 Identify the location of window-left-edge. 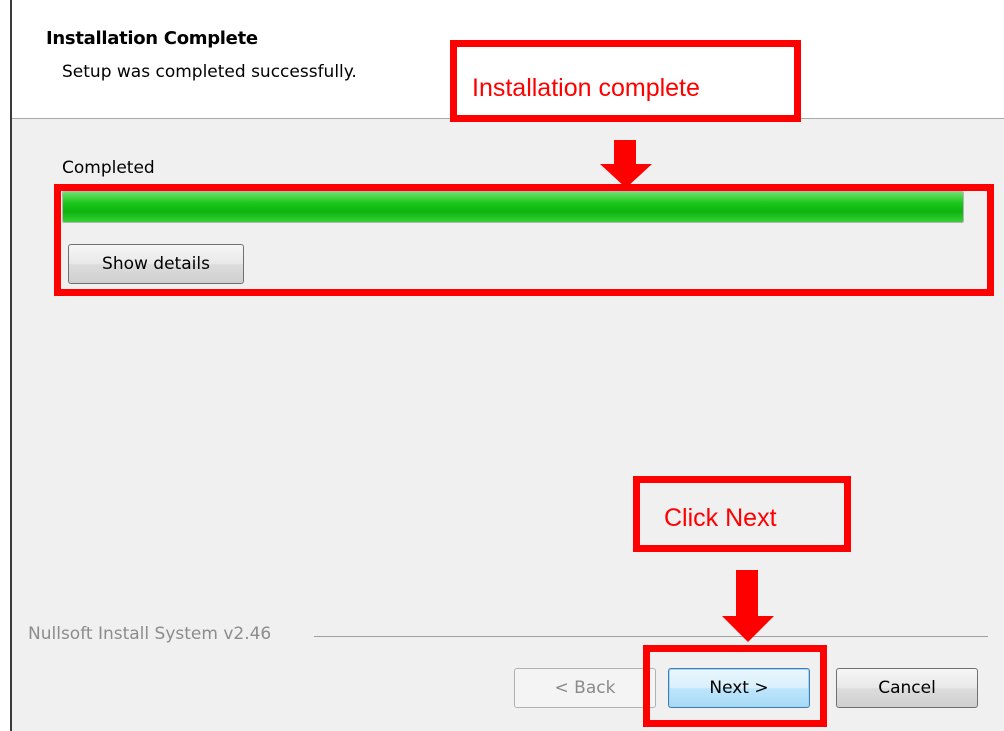
(6, 365).